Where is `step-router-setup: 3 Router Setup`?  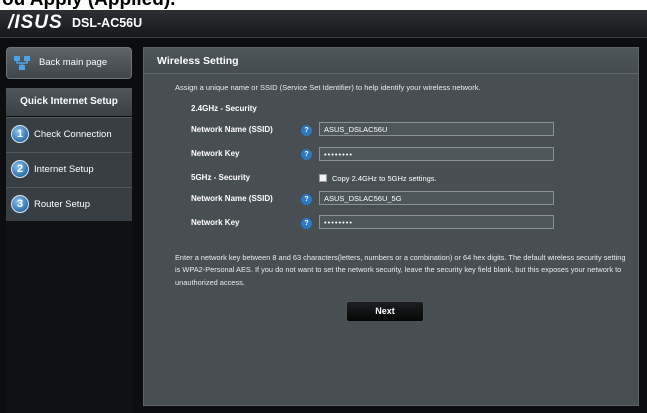
step-router-setup: 3 Router Setup is located at coordinates (69, 204).